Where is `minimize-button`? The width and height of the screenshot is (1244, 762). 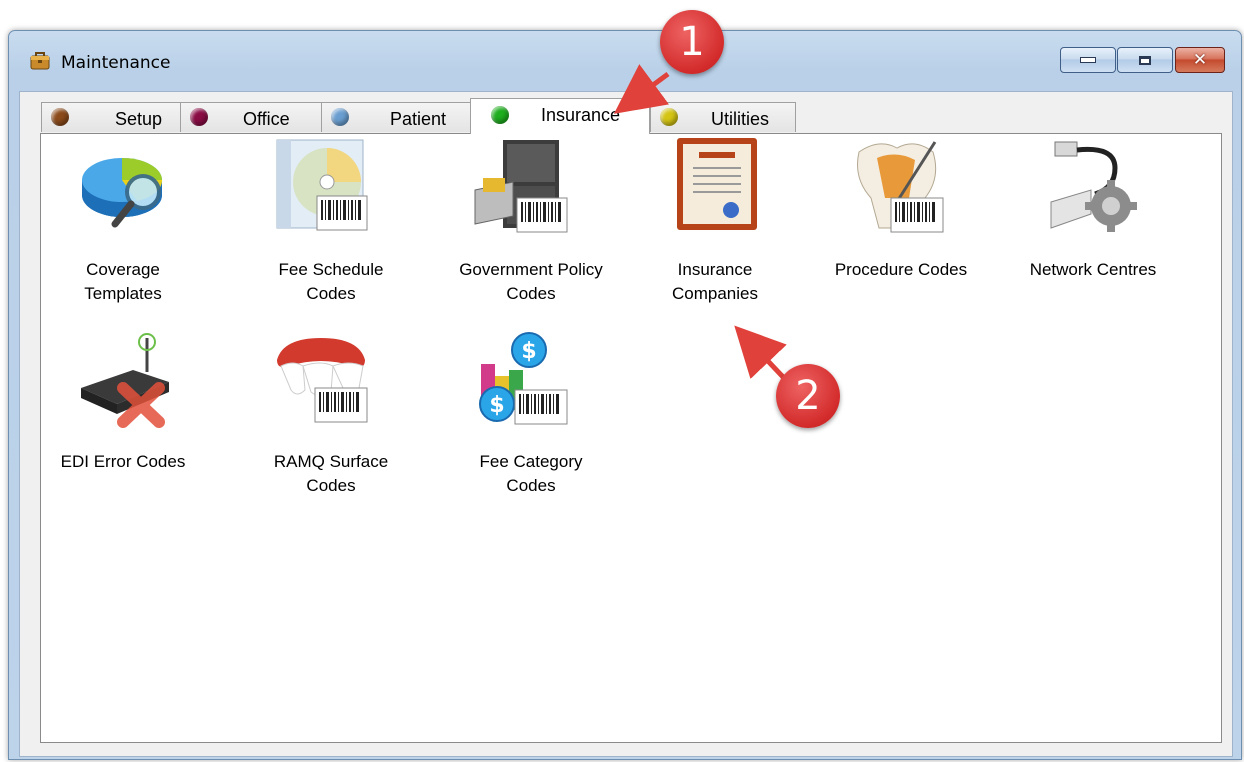 minimize-button is located at coordinates (1088, 60).